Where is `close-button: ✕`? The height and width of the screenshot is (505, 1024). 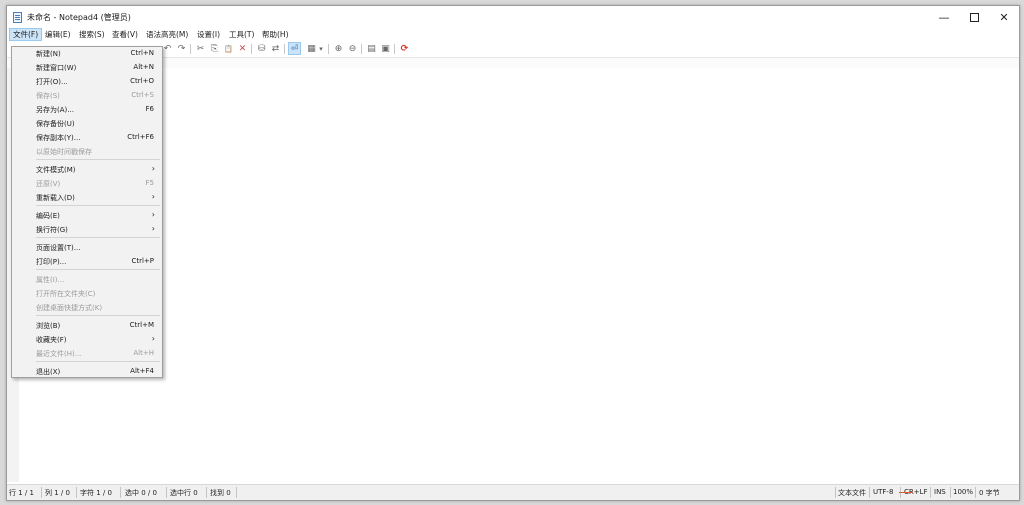 close-button: ✕ is located at coordinates (1004, 17).